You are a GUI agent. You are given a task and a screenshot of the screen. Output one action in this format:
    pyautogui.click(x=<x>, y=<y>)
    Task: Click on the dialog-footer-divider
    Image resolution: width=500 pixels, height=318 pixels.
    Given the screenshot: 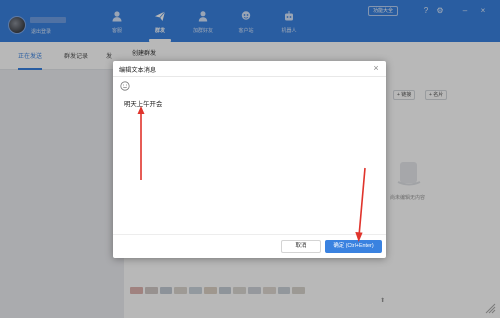 What is the action you would take?
    pyautogui.click(x=249, y=234)
    